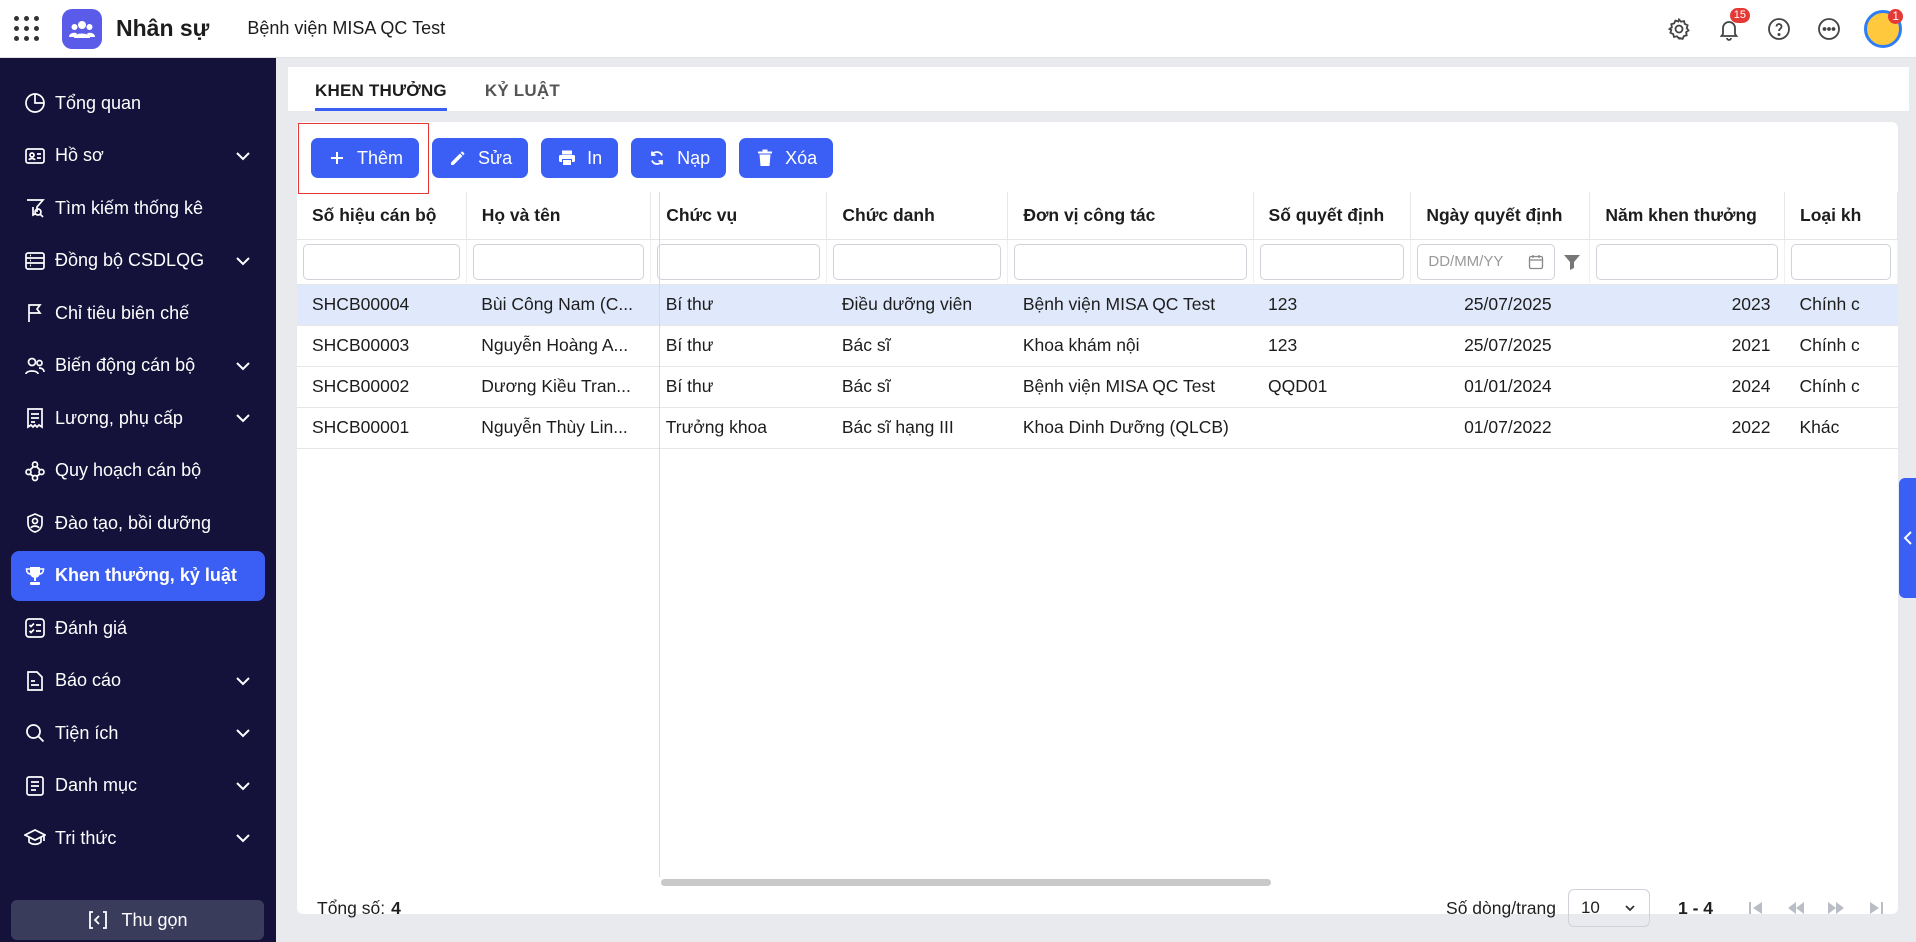  I want to click on page-size-select: 10, so click(1608, 908).